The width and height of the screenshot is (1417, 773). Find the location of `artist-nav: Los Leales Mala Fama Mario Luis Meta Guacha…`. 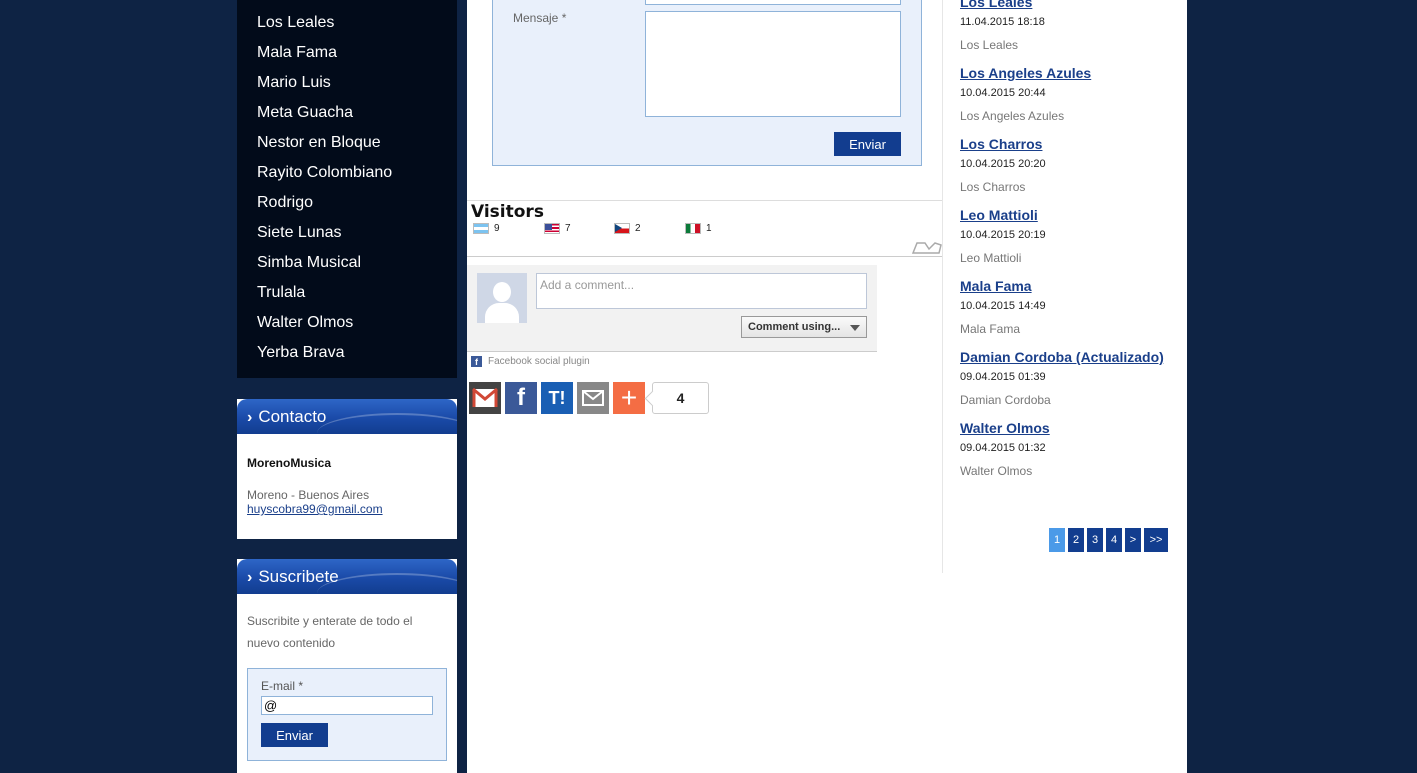

artist-nav: Los Leales Mala Fama Mario Luis Meta Guacha… is located at coordinates (347, 189).